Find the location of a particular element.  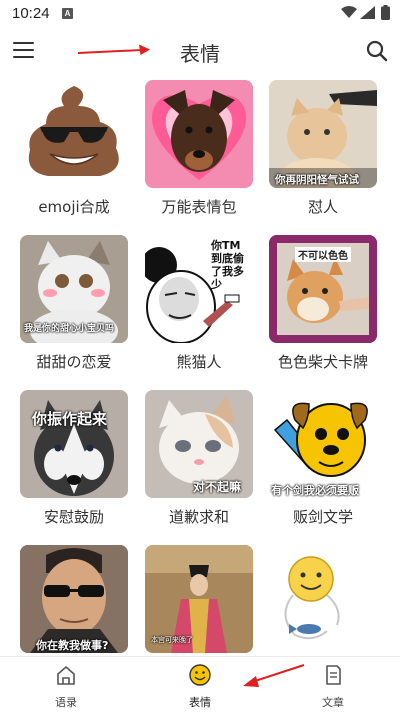

signal-icon is located at coordinates (367, 12).